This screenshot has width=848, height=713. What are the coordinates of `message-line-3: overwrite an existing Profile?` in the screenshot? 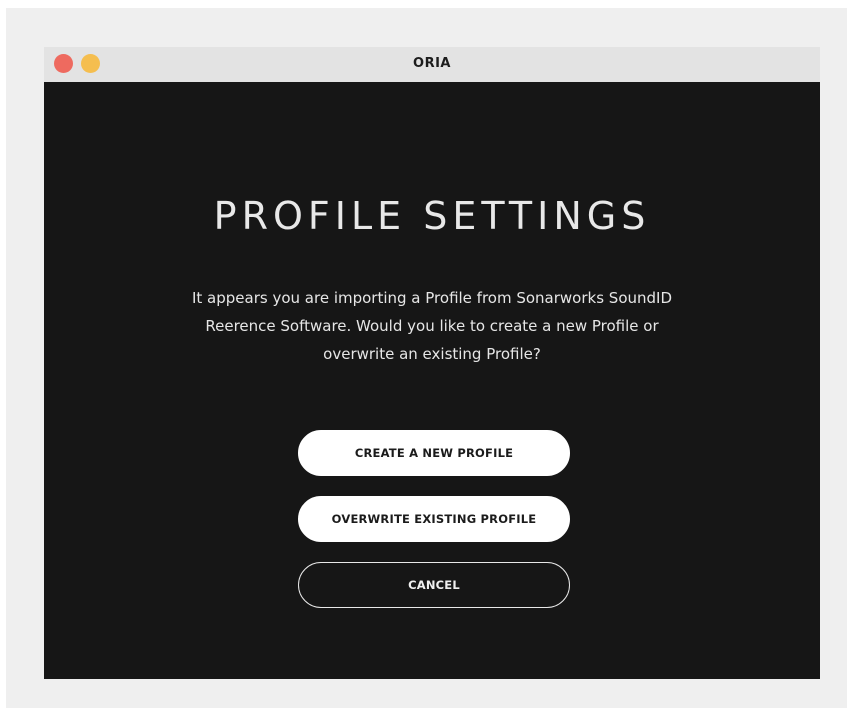 It's located at (432, 354).